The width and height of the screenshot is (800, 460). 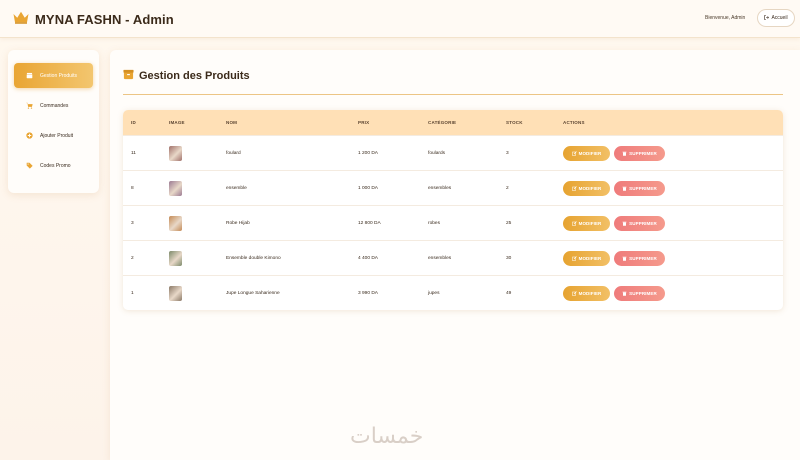 I want to click on cell-id: 8, so click(x=132, y=188).